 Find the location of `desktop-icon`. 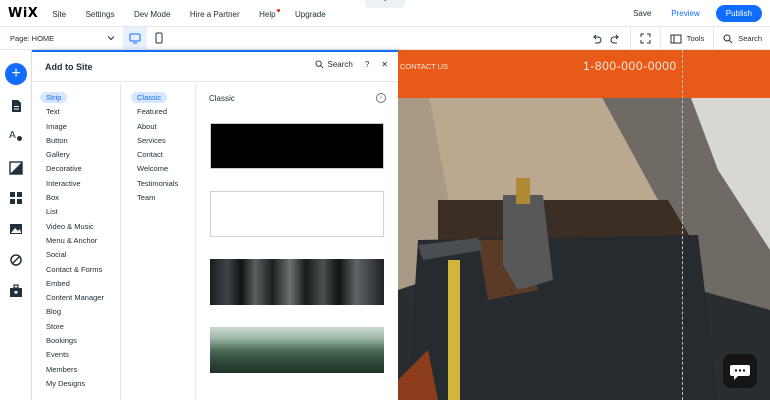

desktop-icon is located at coordinates (135, 38).